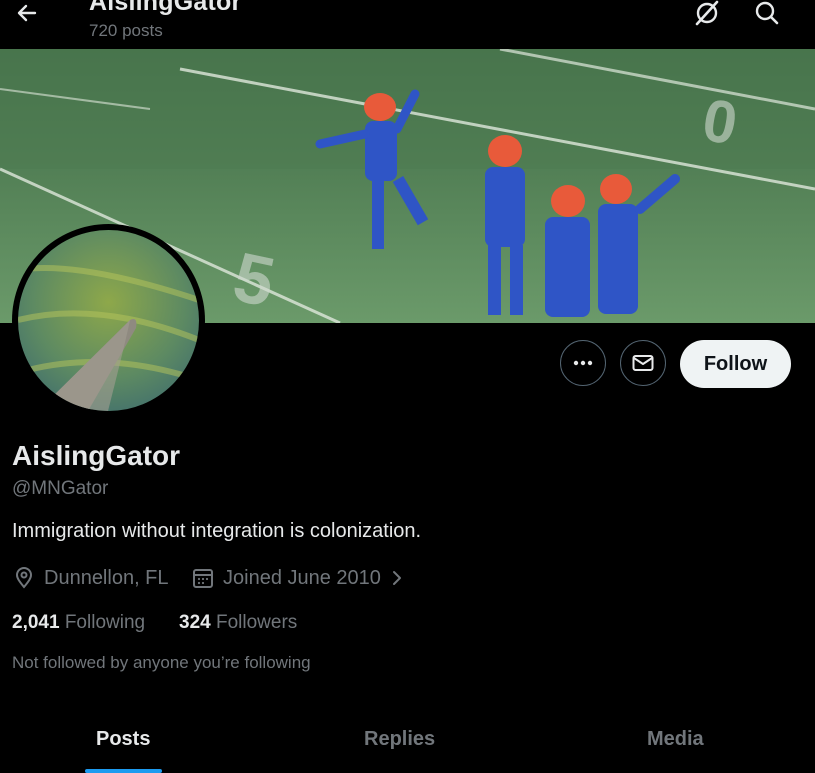  I want to click on grok-button, so click(707, 13).